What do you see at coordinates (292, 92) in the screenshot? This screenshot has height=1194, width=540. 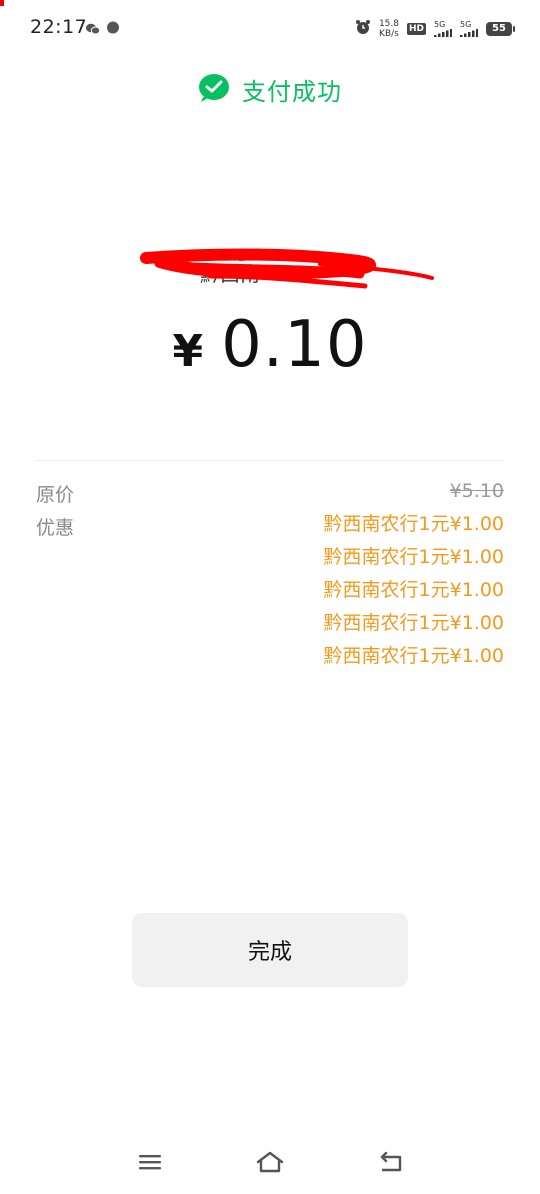 I see `page-title: 支付成功` at bounding box center [292, 92].